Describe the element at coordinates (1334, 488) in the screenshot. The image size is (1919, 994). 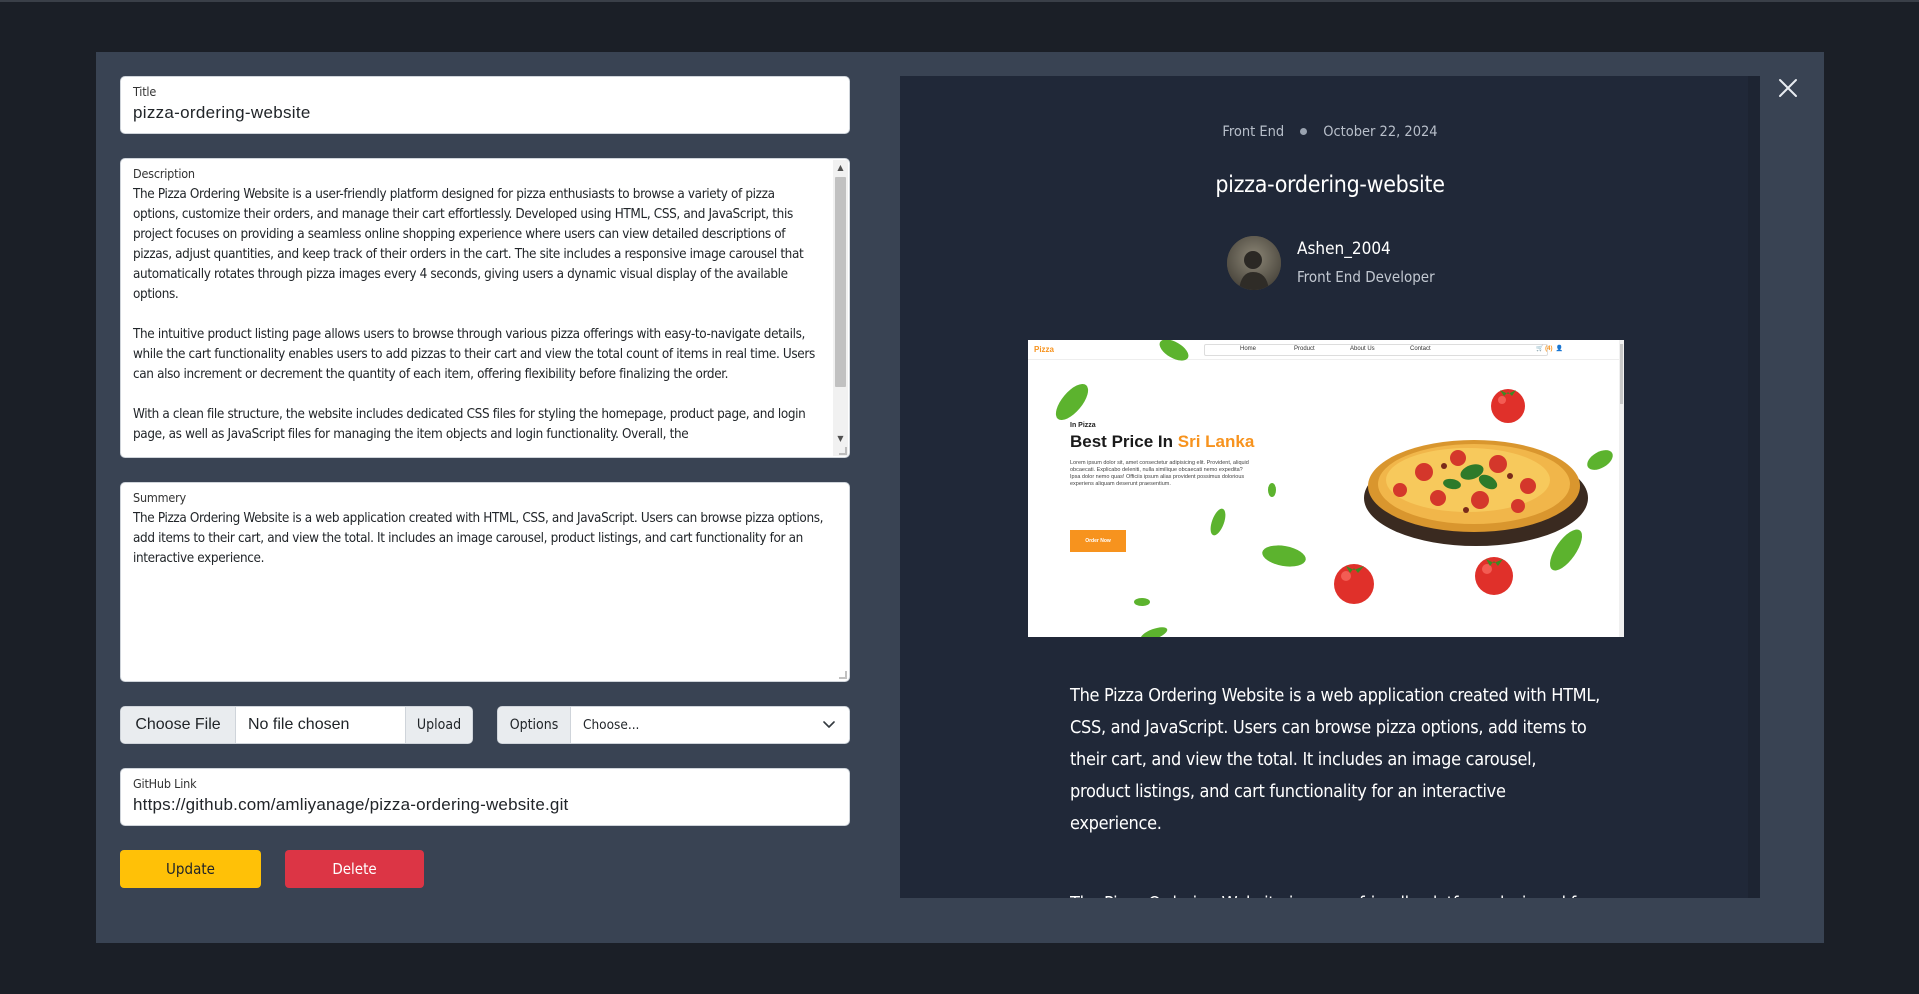
I see `leaf-decorations` at that location.